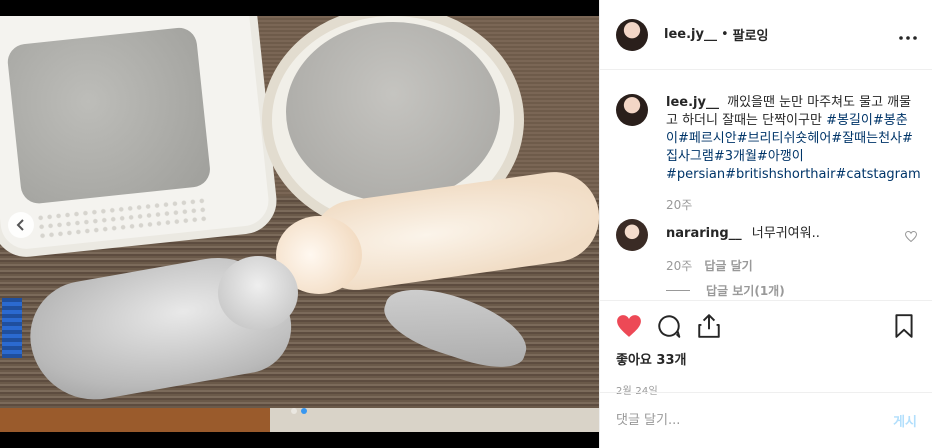 Image resolution: width=932 pixels, height=448 pixels. Describe the element at coordinates (751, 34) in the screenshot. I see `following-button: 팔로잉` at that location.